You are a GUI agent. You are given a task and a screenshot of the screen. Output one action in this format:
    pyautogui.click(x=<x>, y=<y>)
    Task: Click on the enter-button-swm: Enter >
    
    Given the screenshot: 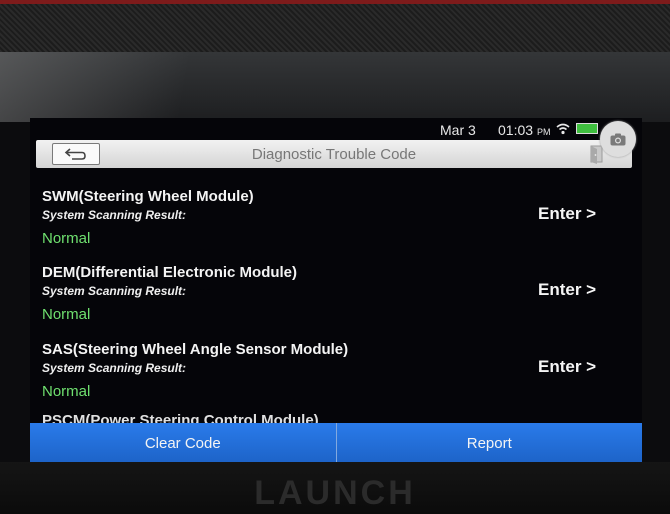 What is the action you would take?
    pyautogui.click(x=567, y=214)
    